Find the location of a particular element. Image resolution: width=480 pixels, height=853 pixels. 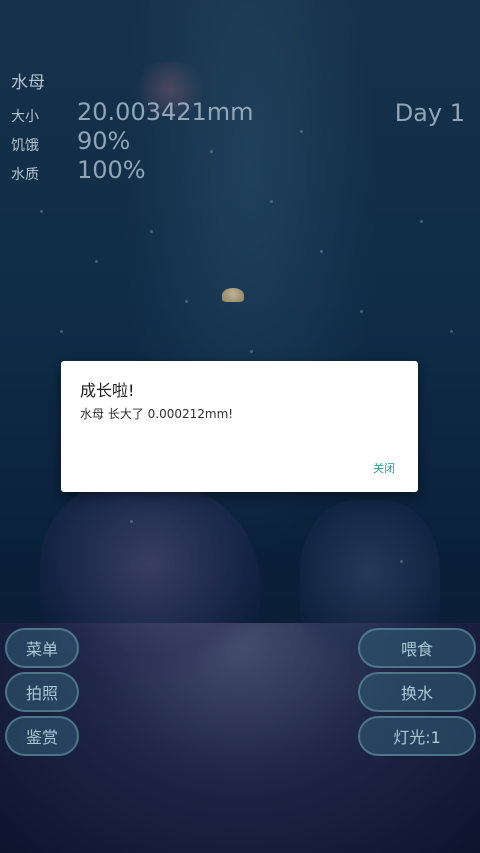

growth-dialog: 成长啦! 水母 长大了 0.000212mm! 关闭 is located at coordinates (239, 426).